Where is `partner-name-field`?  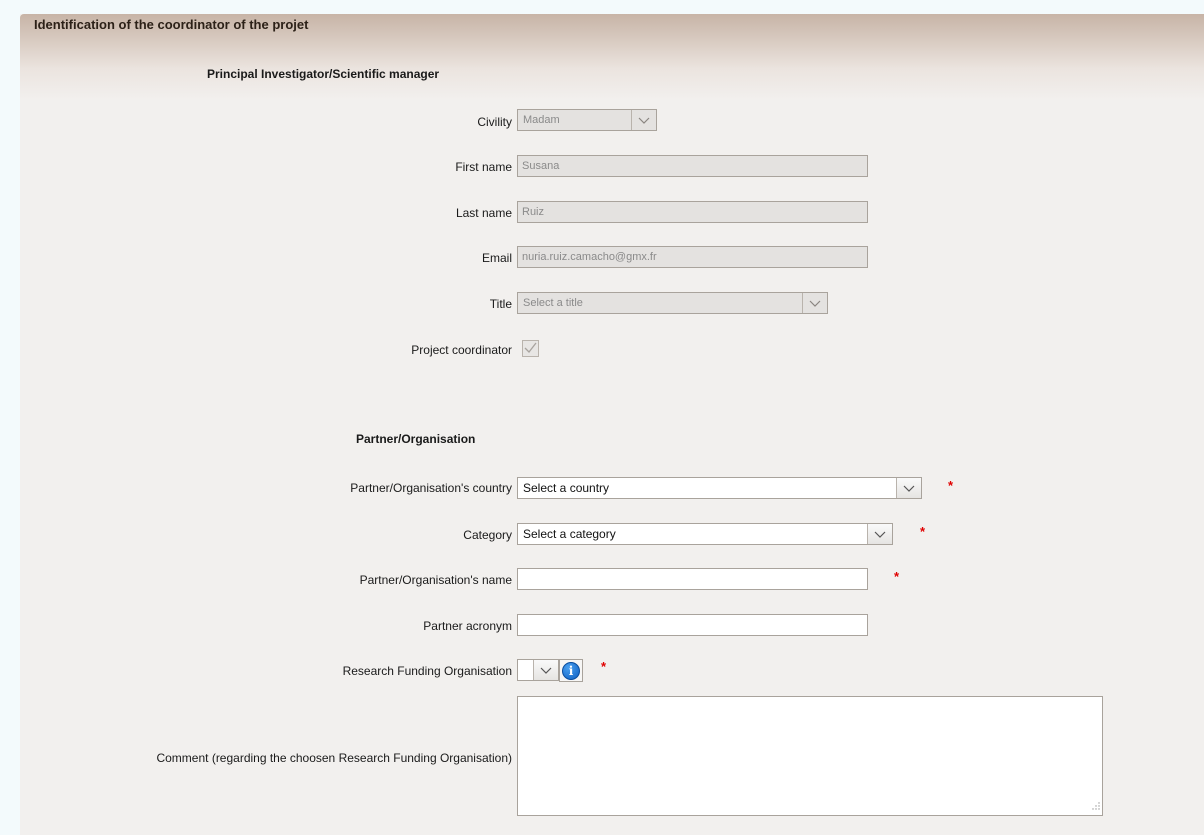 partner-name-field is located at coordinates (692, 579).